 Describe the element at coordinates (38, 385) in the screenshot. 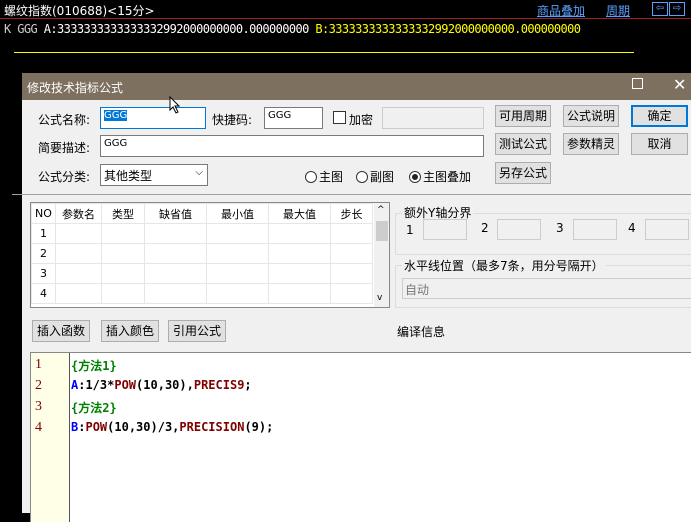

I see `line-number: 2` at that location.